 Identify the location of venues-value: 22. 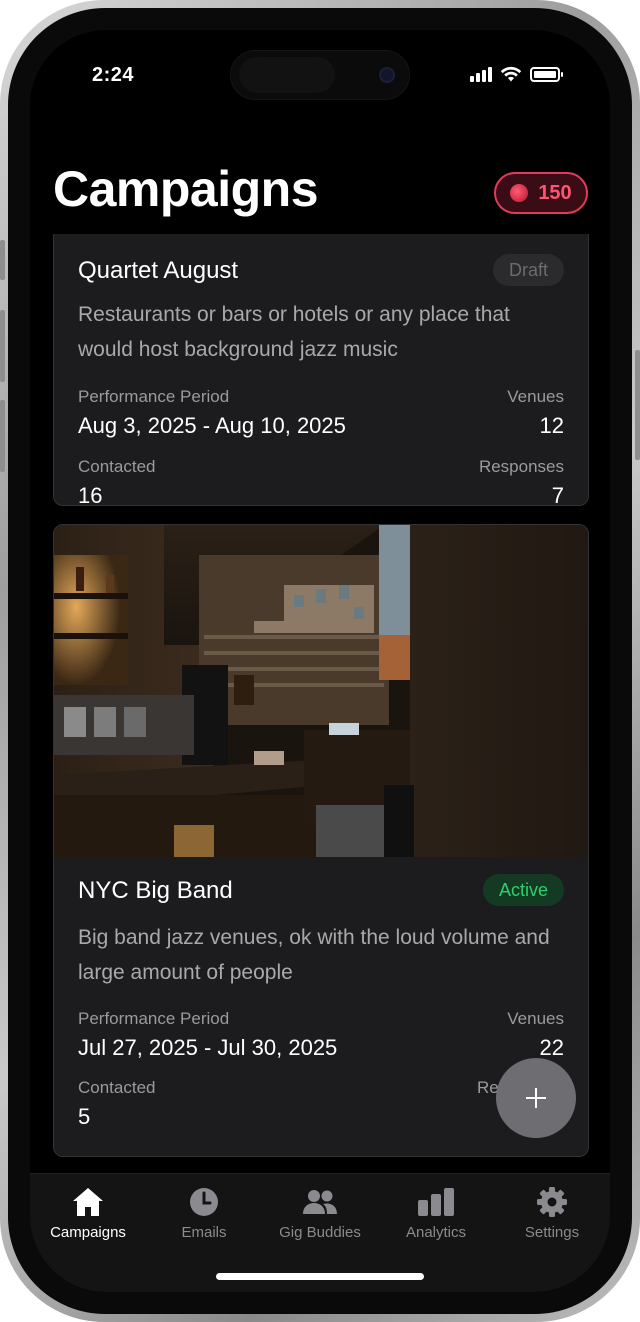
(551, 1047).